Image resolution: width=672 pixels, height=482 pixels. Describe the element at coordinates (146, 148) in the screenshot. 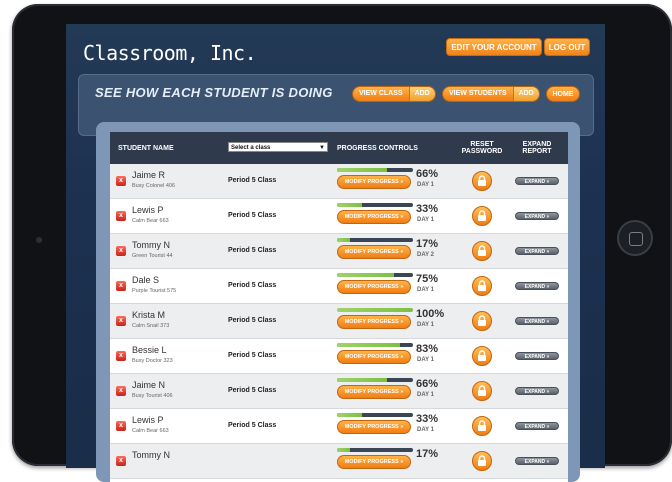

I see `col-student-name: STUDENT NAME` at that location.